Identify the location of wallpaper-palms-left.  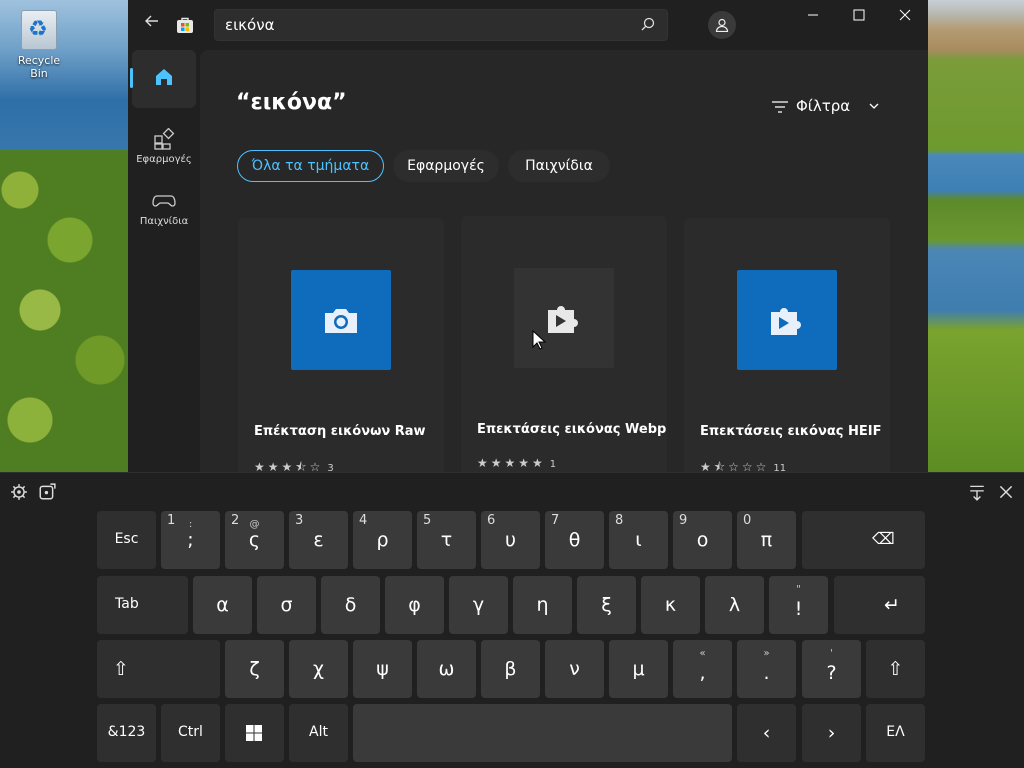
(65, 311).